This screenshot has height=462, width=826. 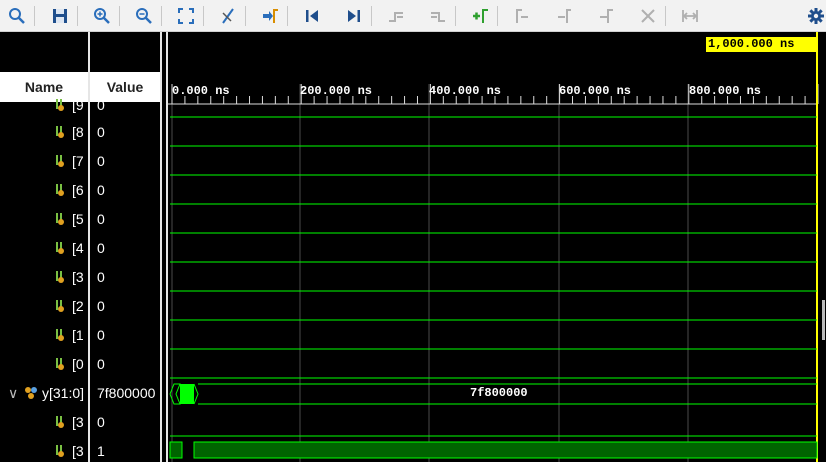 What do you see at coordinates (312, 16) in the screenshot?
I see `go-to-start-icon` at bounding box center [312, 16].